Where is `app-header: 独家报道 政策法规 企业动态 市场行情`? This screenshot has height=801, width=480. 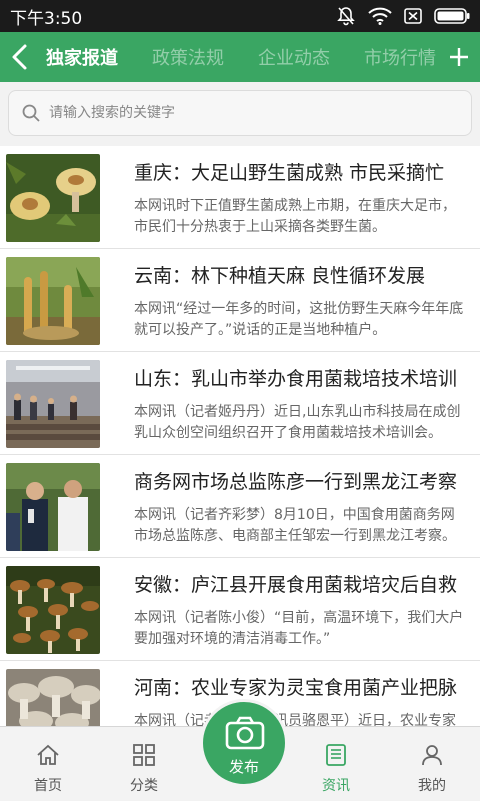 app-header: 独家报道 政策法规 企业动态 市场行情 is located at coordinates (240, 57).